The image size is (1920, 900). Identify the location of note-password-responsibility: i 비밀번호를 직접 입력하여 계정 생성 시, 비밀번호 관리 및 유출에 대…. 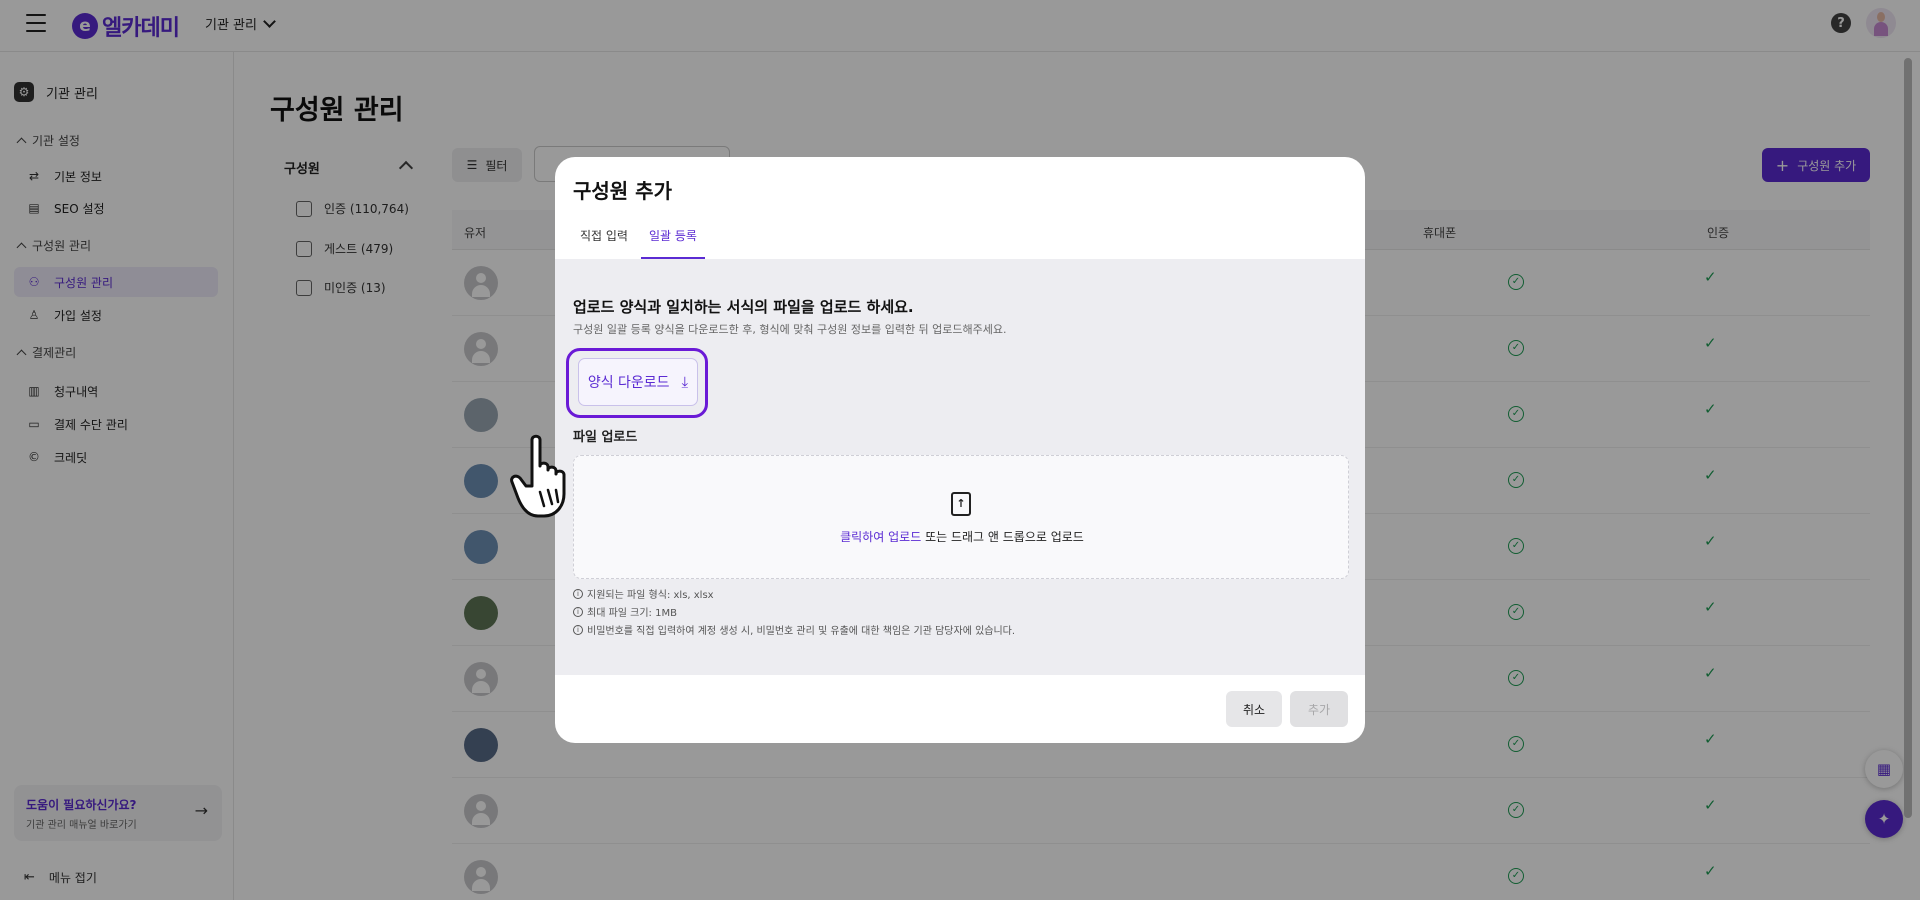
(794, 629).